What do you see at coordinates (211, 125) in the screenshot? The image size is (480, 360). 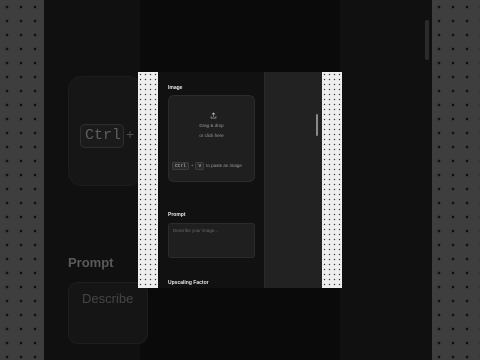 I see `drag-drop-text: Drag & drop` at bounding box center [211, 125].